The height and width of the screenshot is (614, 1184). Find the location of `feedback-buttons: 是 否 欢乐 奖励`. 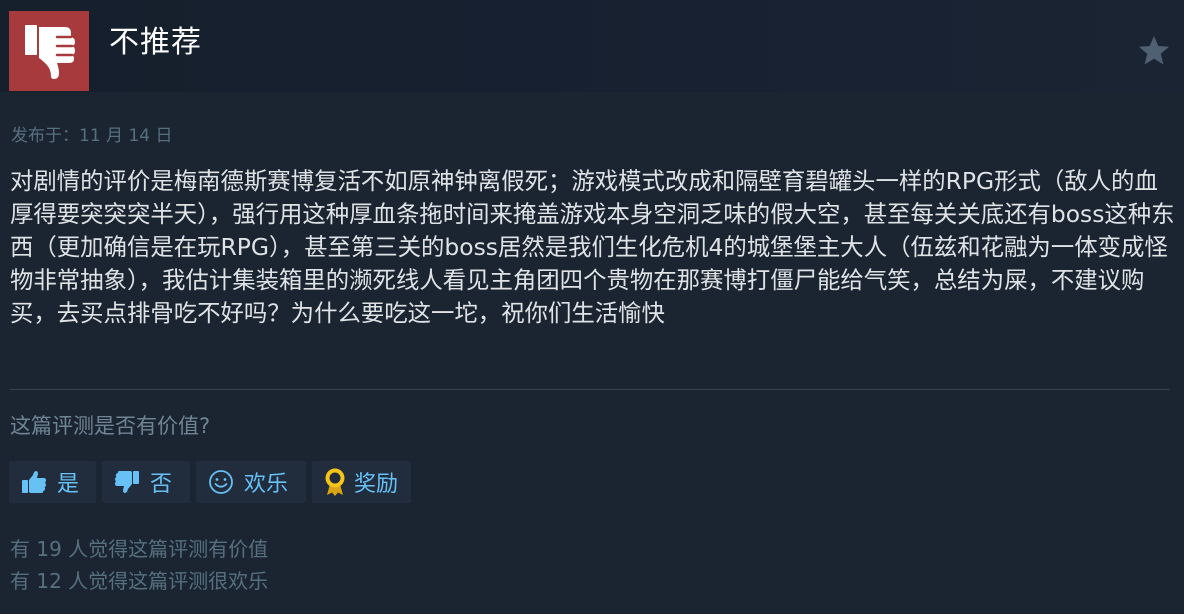

feedback-buttons: 是 否 欢乐 奖励 is located at coordinates (210, 482).